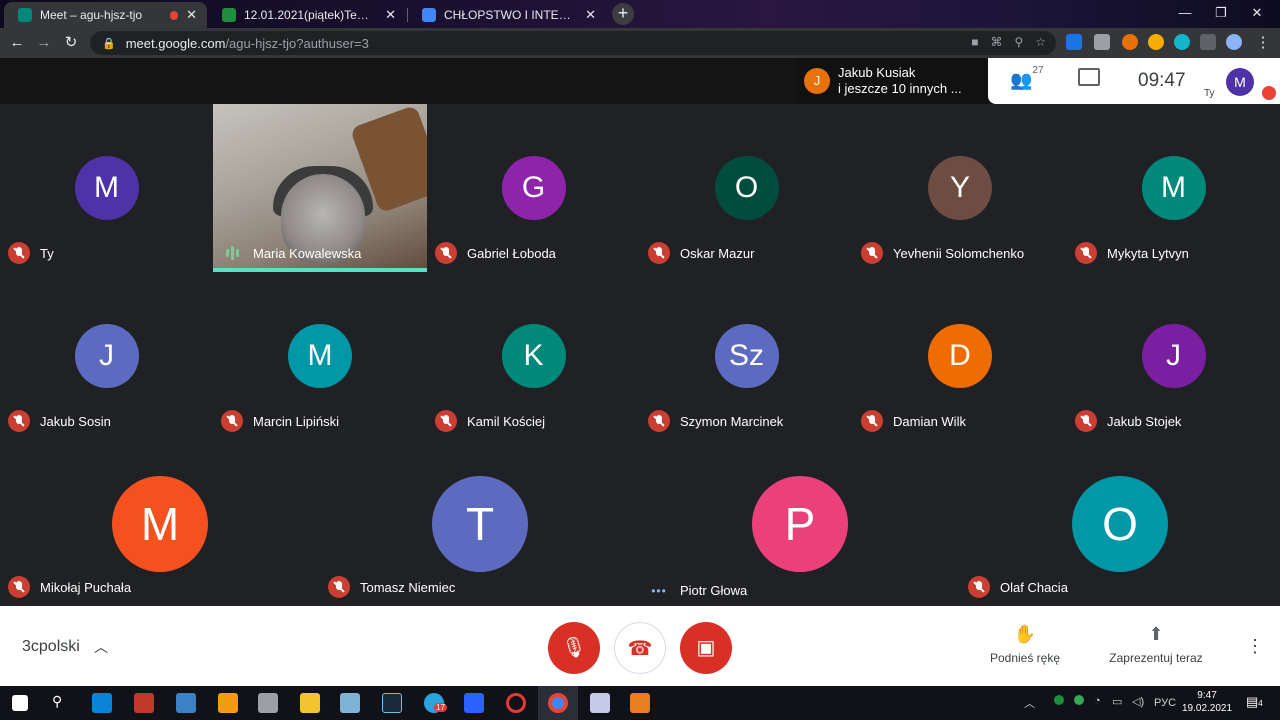  I want to click on mic-off-icon: 🎙, so click(574, 648).